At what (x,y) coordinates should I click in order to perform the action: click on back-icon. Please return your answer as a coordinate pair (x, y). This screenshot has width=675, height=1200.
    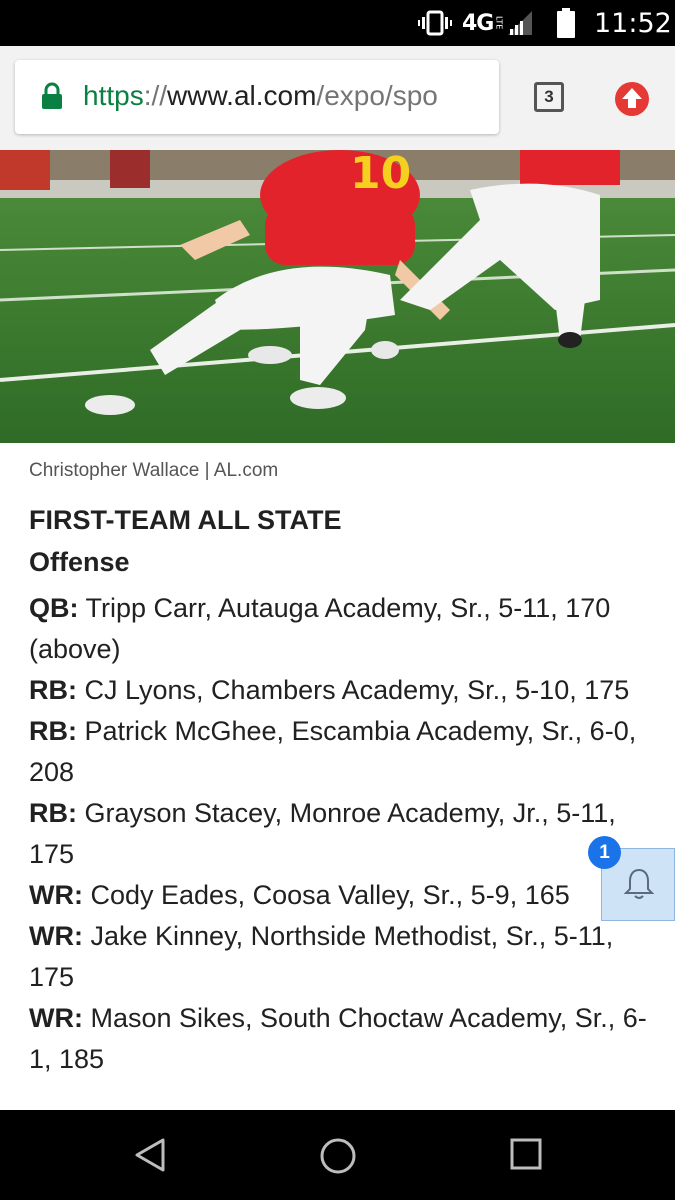
    Looking at the image, I should click on (150, 1157).